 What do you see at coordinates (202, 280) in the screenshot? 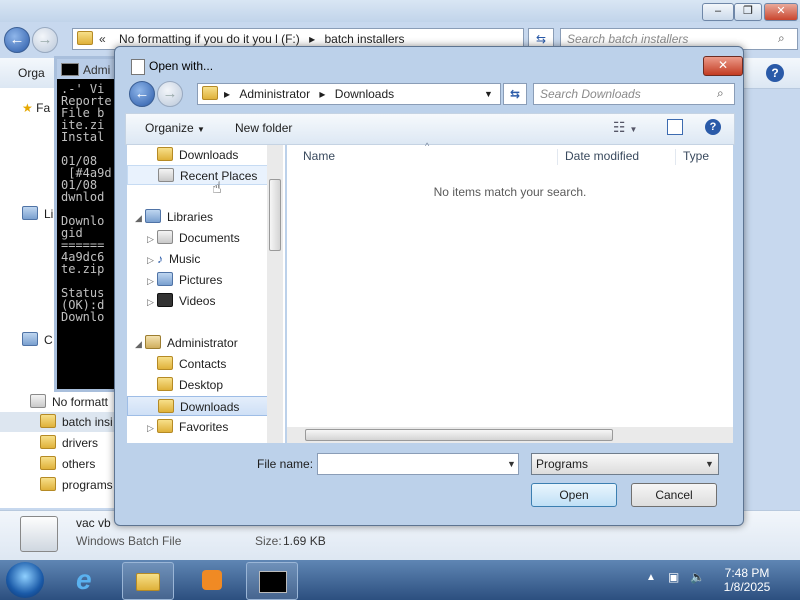
I see `nav-item-pictures: ▷ Pictures` at bounding box center [202, 280].